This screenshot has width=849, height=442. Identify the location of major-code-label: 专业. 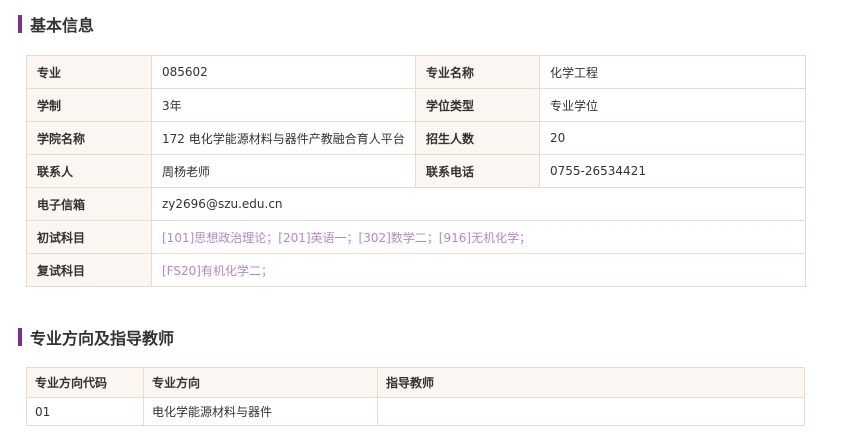
(89, 72).